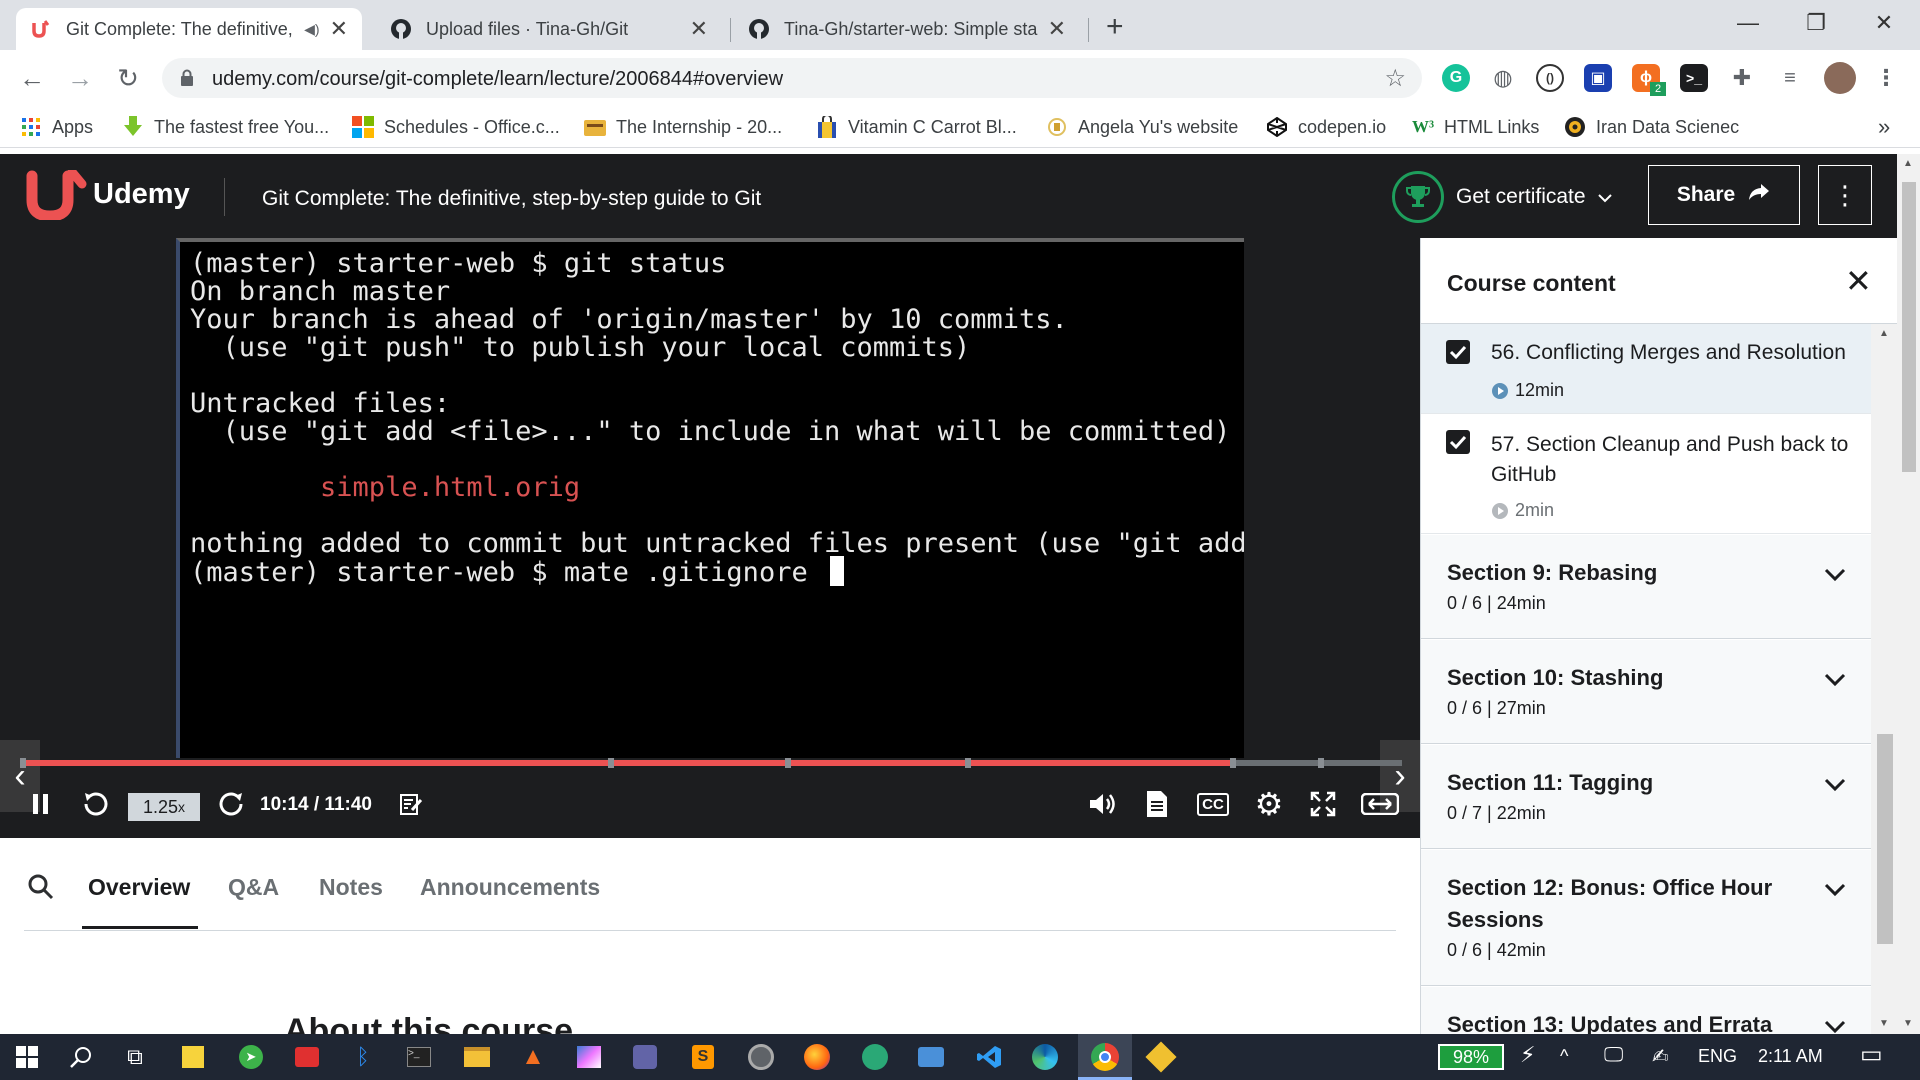  Describe the element at coordinates (1909, 327) in the screenshot. I see `page-scroll-thumb` at that location.